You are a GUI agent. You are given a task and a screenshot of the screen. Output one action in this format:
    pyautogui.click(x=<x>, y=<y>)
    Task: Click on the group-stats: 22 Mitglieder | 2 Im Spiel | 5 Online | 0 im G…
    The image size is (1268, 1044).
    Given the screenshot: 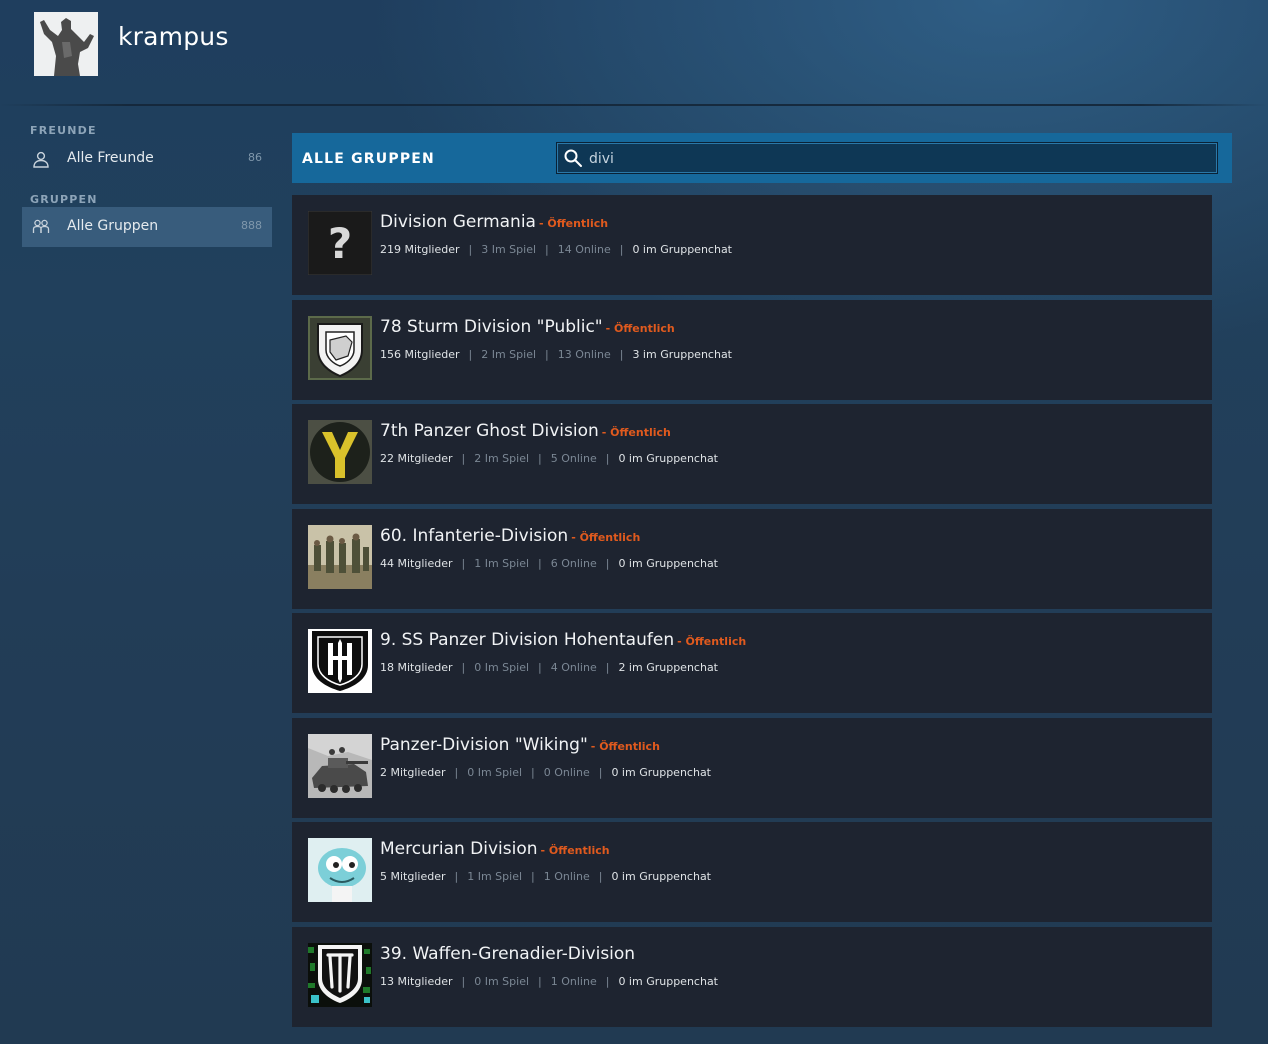 What is the action you would take?
    pyautogui.click(x=549, y=458)
    